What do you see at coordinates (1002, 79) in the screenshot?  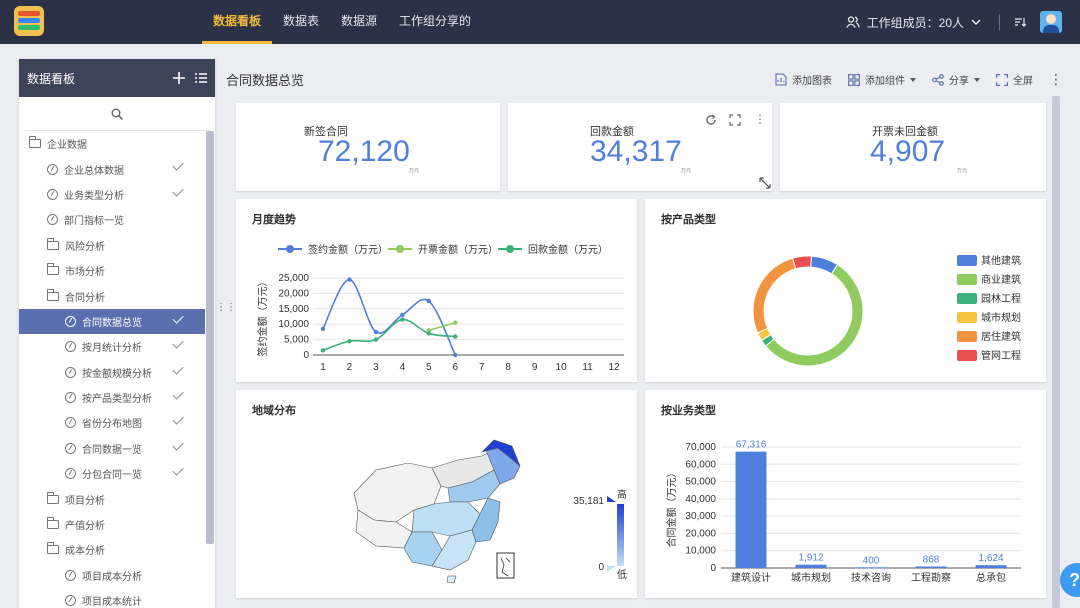 I see `fullscreen-icon` at bounding box center [1002, 79].